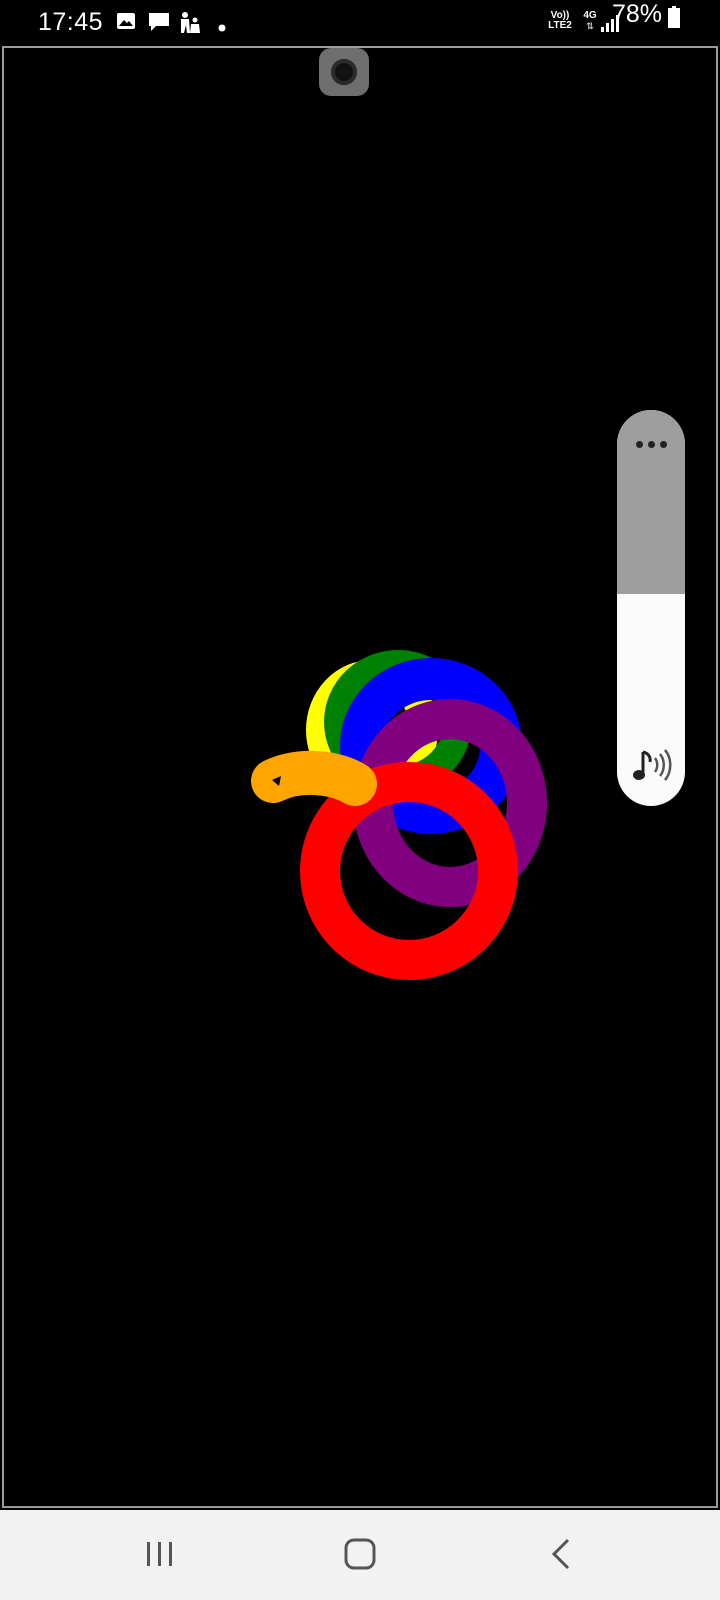 The width and height of the screenshot is (720, 1600). I want to click on media-volume-icon, so click(652, 766).